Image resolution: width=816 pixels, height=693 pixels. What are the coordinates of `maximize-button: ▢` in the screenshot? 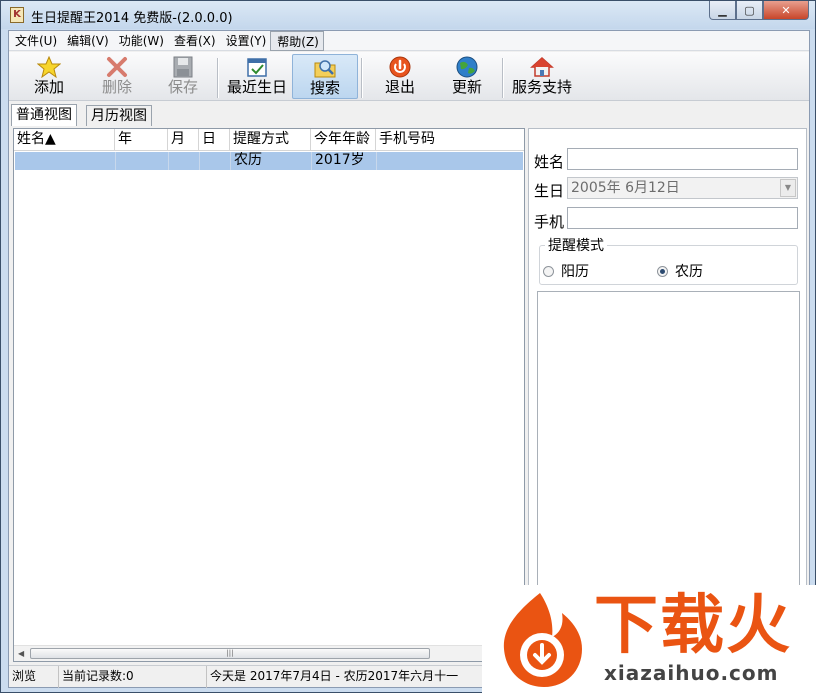 It's located at (749, 10).